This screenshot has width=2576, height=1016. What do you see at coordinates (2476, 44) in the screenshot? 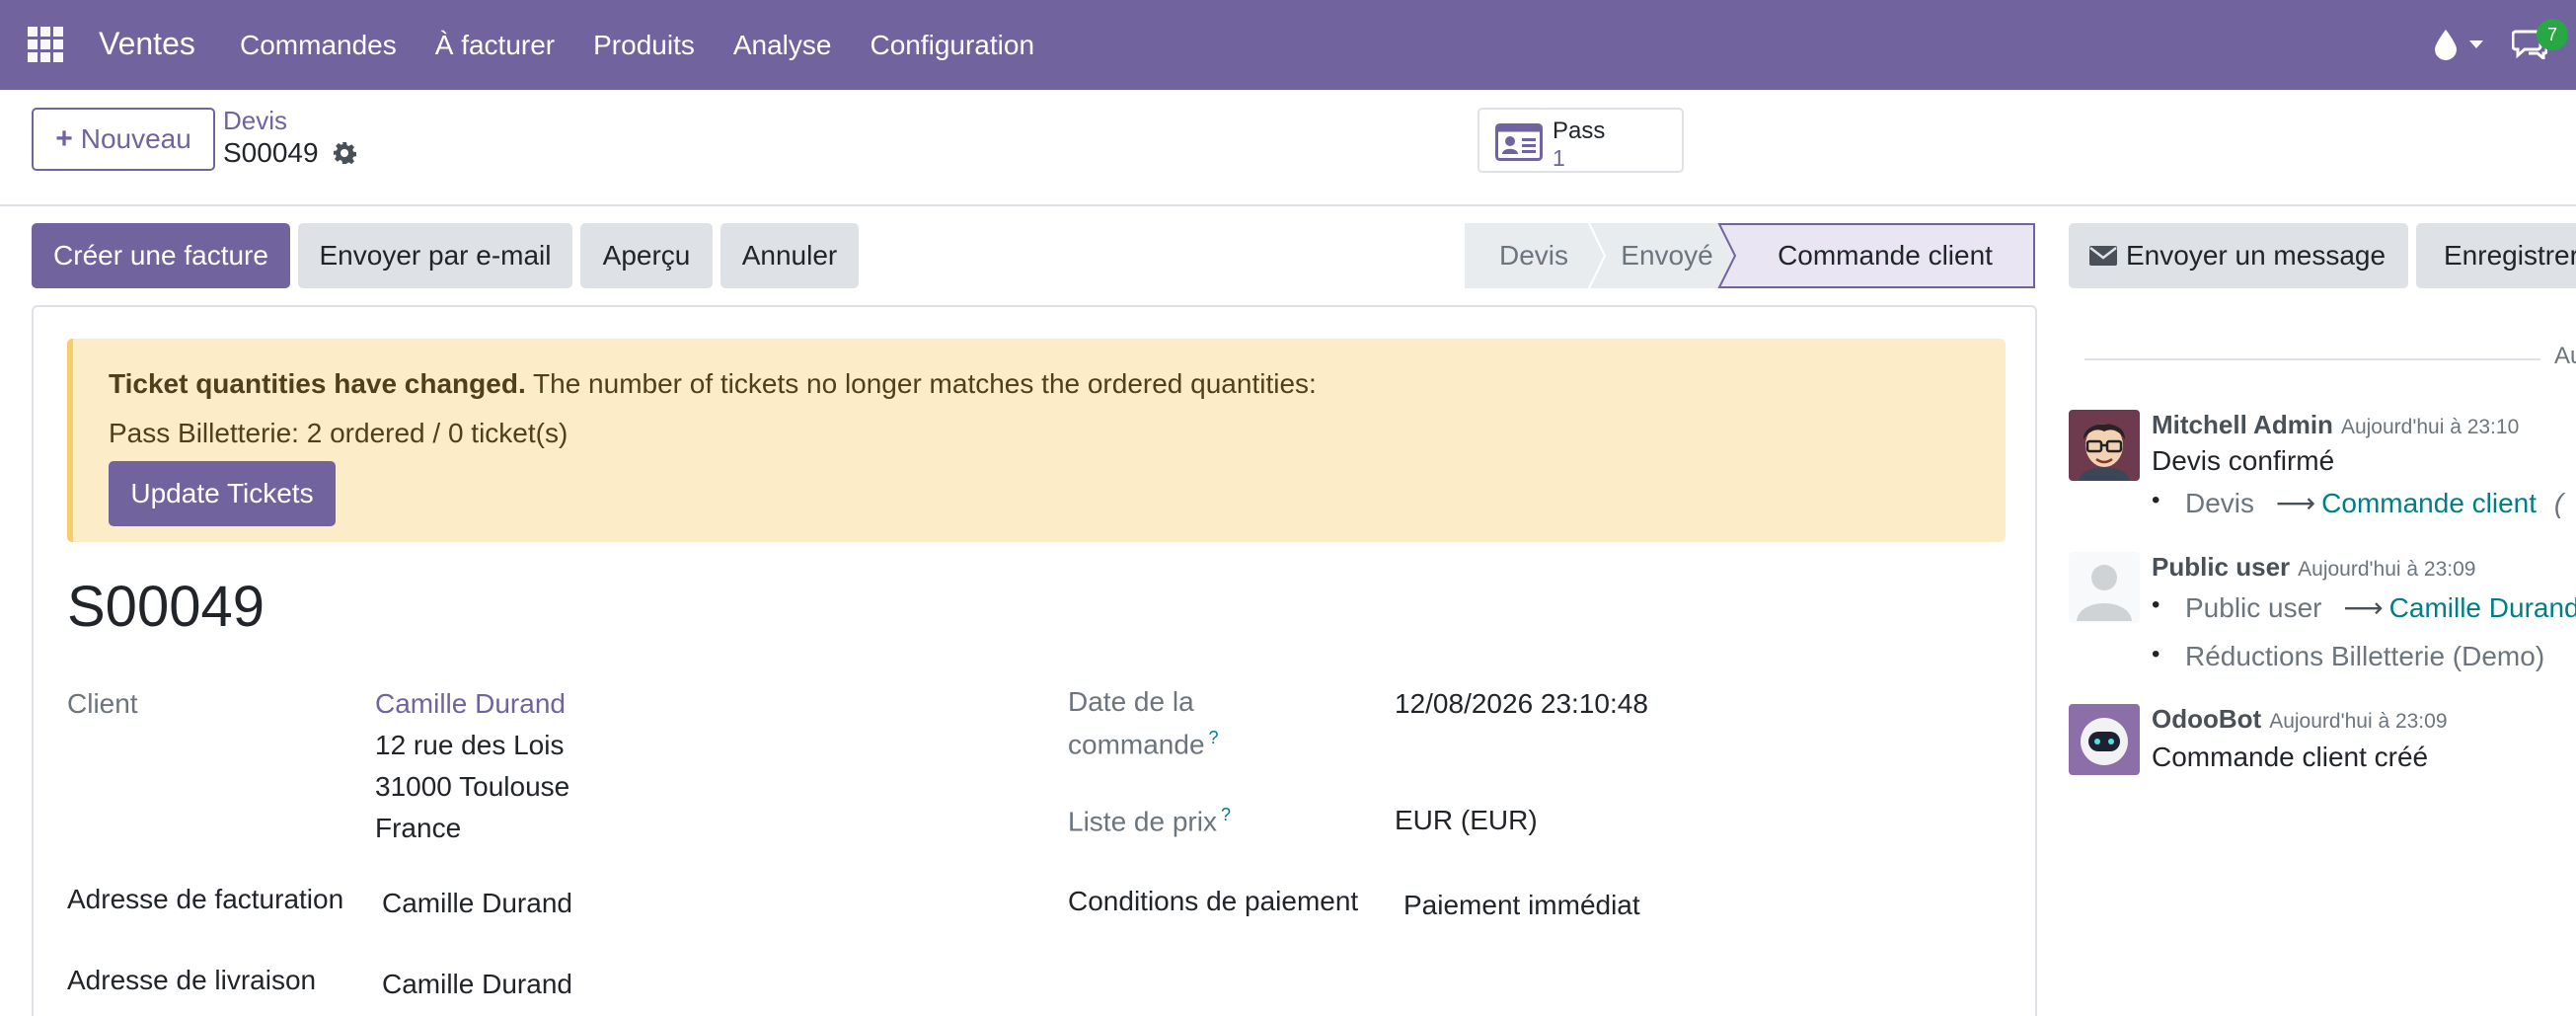
I see `chevron-down-icon` at bounding box center [2476, 44].